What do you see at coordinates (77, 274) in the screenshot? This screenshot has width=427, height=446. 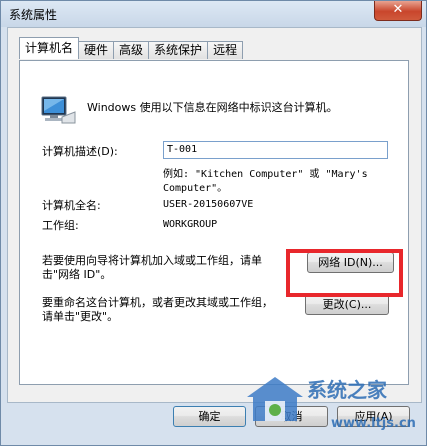 I see `network-id-text-line2: 击"网络 ID"。` at bounding box center [77, 274].